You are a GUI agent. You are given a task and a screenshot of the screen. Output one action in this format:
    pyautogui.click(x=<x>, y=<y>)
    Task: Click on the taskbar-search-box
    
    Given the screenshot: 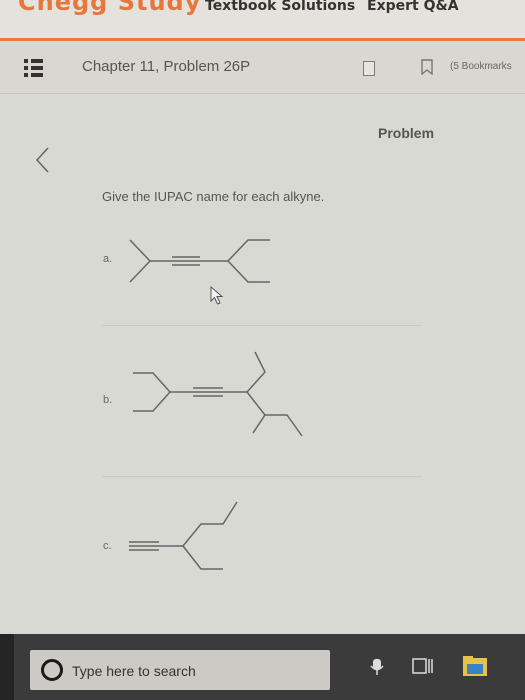 What is the action you would take?
    pyautogui.click(x=180, y=670)
    